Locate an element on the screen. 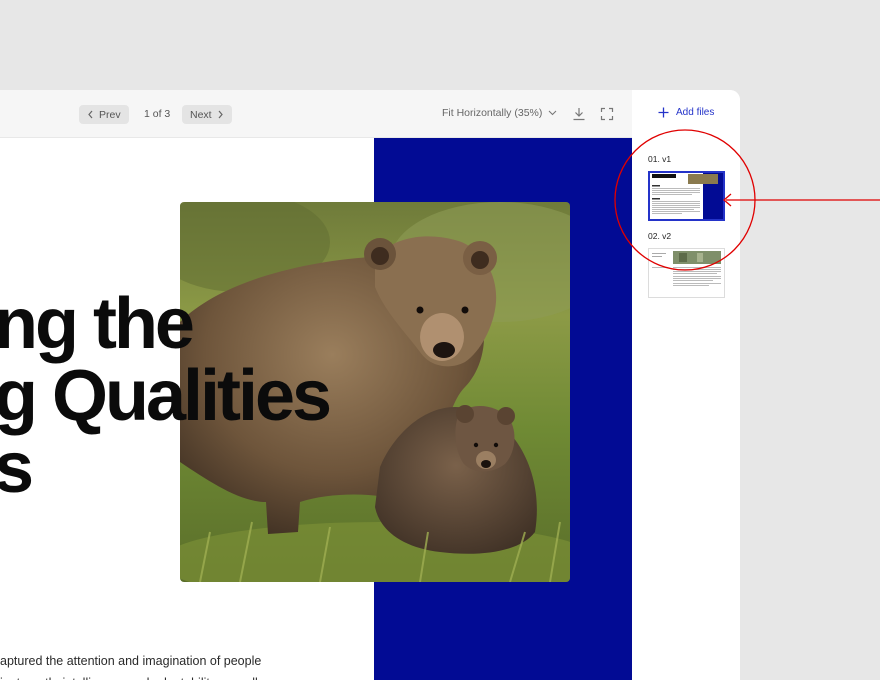 The width and height of the screenshot is (880, 680). chevron-right-icon is located at coordinates (220, 114).